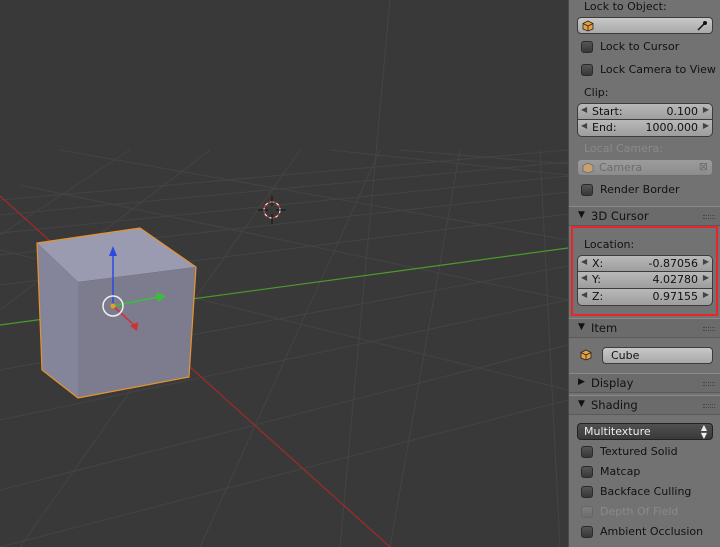 The width and height of the screenshot is (720, 547). I want to click on ambient-occlusion-label: Ambient Occlusion, so click(652, 531).